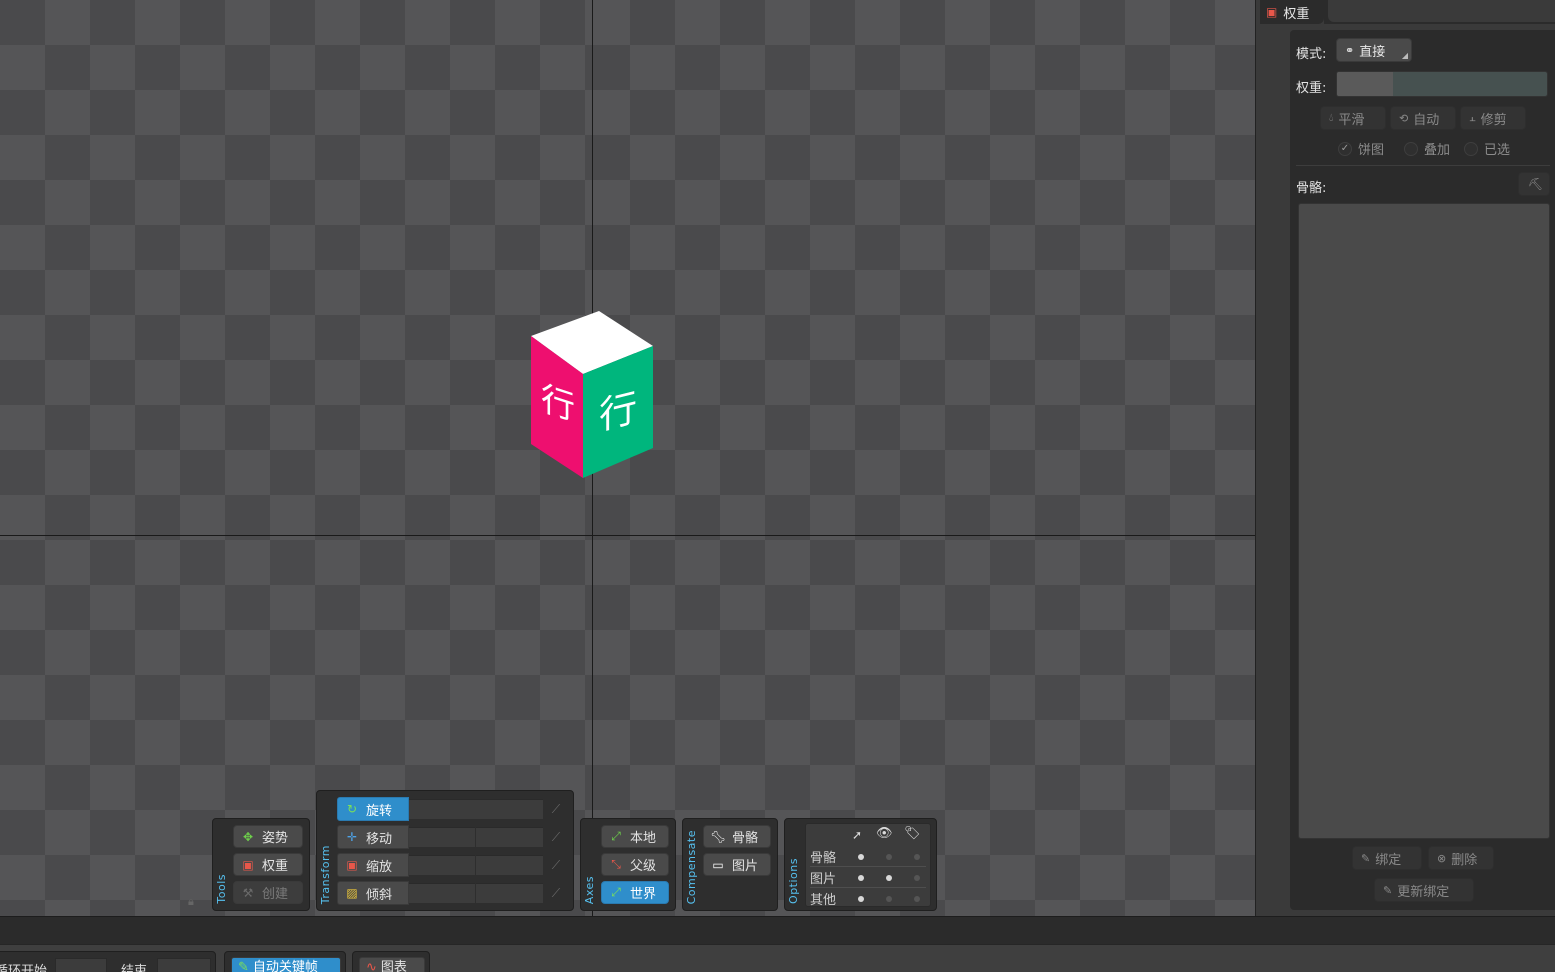  What do you see at coordinates (1471, 148) in the screenshot?
I see `selected-check-box` at bounding box center [1471, 148].